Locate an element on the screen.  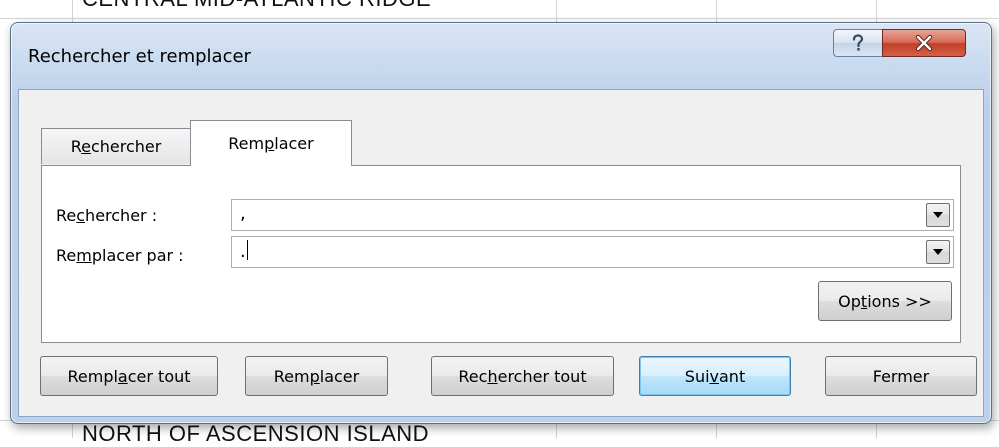
close-x-icon is located at coordinates (924, 43).